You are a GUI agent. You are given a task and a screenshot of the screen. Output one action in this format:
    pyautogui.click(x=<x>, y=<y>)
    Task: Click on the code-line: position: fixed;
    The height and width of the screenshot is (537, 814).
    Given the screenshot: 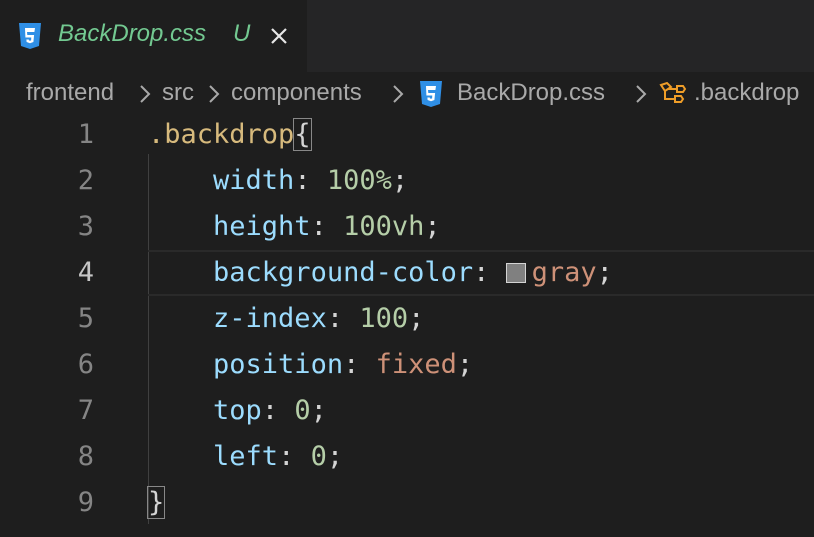 What is the action you would take?
    pyautogui.click(x=310, y=365)
    